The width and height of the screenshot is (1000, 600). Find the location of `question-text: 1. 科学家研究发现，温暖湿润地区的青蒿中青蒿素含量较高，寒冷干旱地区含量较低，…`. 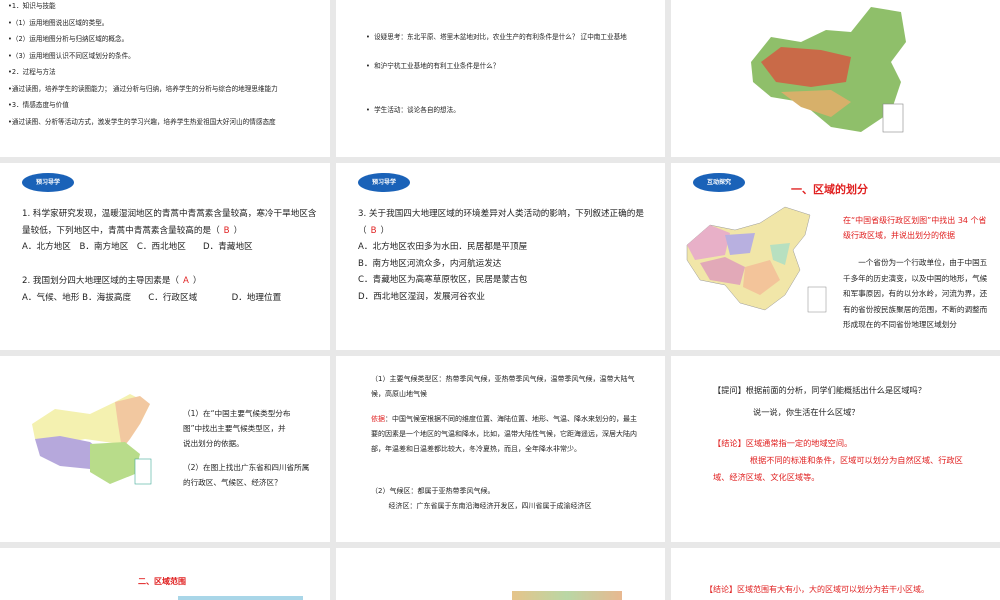

question-text: 1. 科学家研究发现，温暖湿润地区的青蒿中青蒿素含量较高，寒冷干旱地区含量较低，… is located at coordinates (169, 222).